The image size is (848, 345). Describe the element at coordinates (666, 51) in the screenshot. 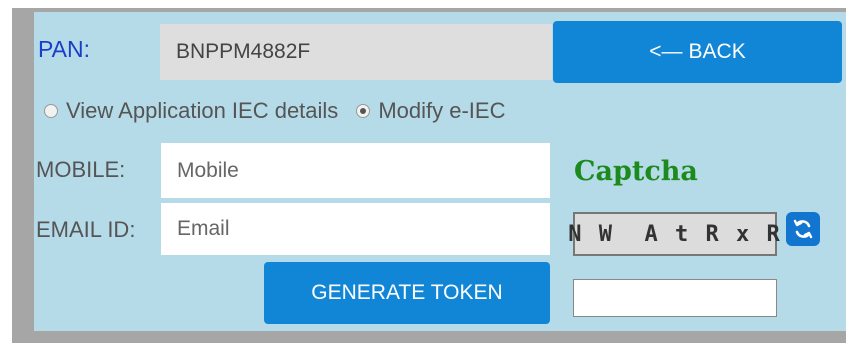

I see `back-arrow-icon: <—` at that location.